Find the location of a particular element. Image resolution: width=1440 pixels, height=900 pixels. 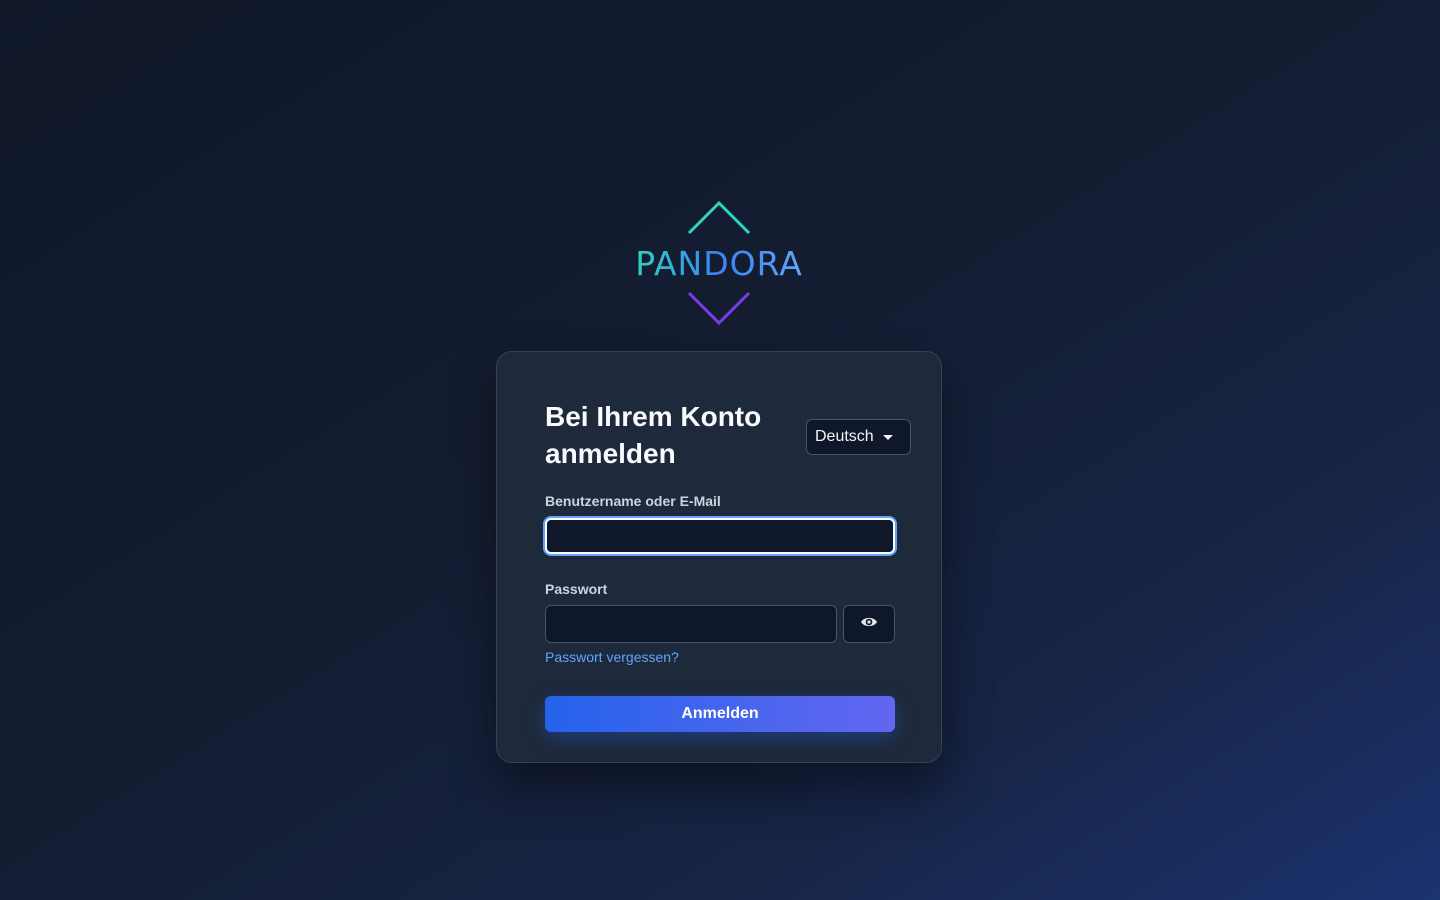

eye-icon is located at coordinates (869, 624).